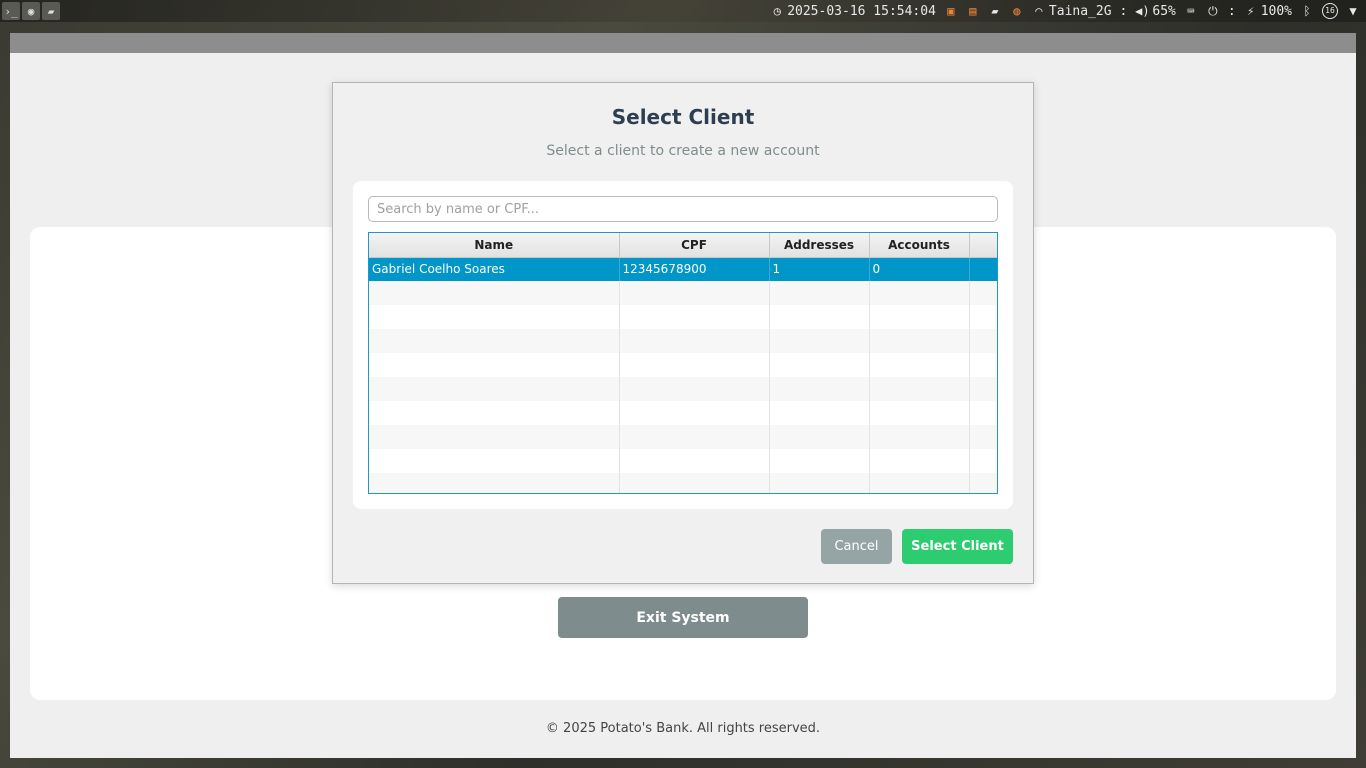  What do you see at coordinates (1142, 11) in the screenshot?
I see `volume-icon: ◀)` at bounding box center [1142, 11].